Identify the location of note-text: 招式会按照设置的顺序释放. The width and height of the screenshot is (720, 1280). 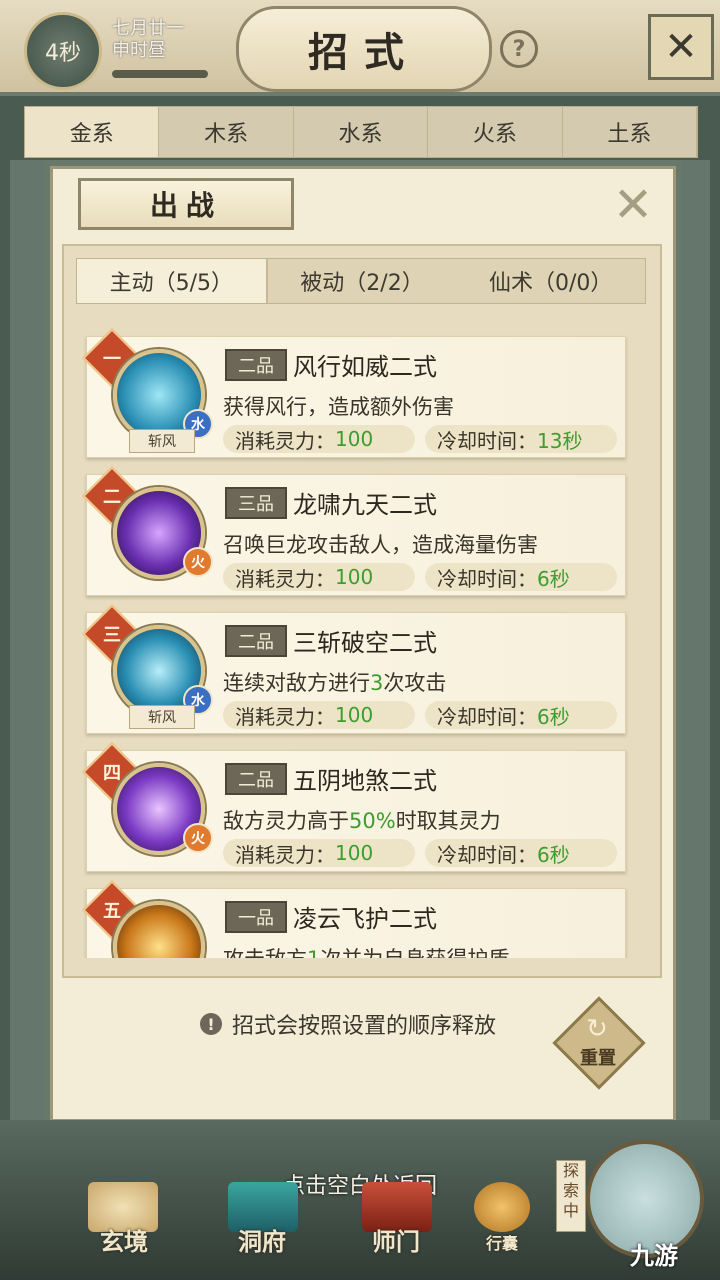
(364, 1026).